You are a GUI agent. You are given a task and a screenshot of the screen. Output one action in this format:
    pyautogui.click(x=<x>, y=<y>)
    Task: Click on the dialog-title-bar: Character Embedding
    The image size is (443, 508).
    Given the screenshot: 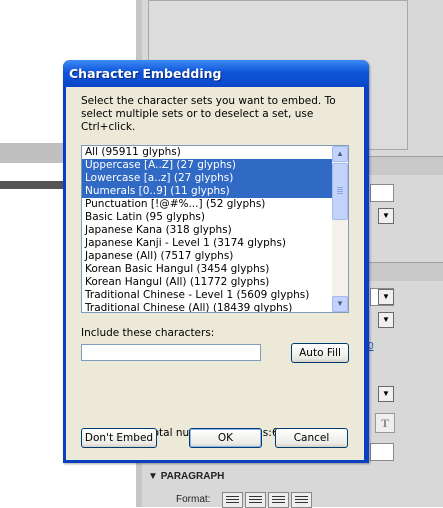 What is the action you would take?
    pyautogui.click(x=216, y=73)
    